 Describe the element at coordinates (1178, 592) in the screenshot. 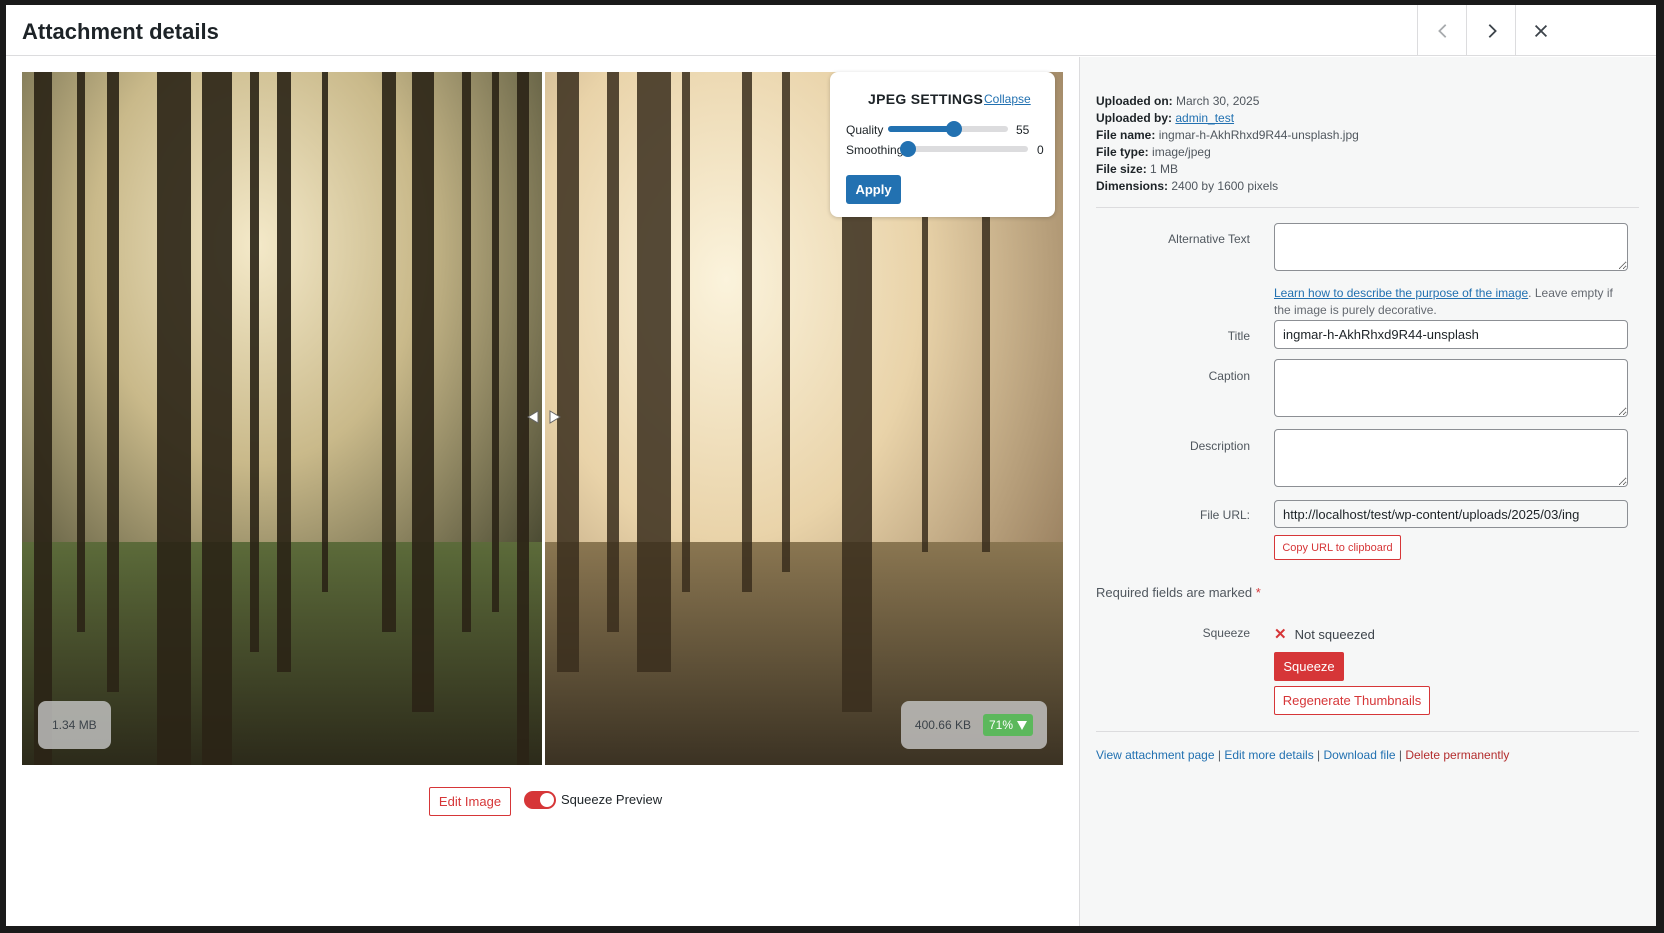

I see `required-note: Required fields are marked *` at that location.